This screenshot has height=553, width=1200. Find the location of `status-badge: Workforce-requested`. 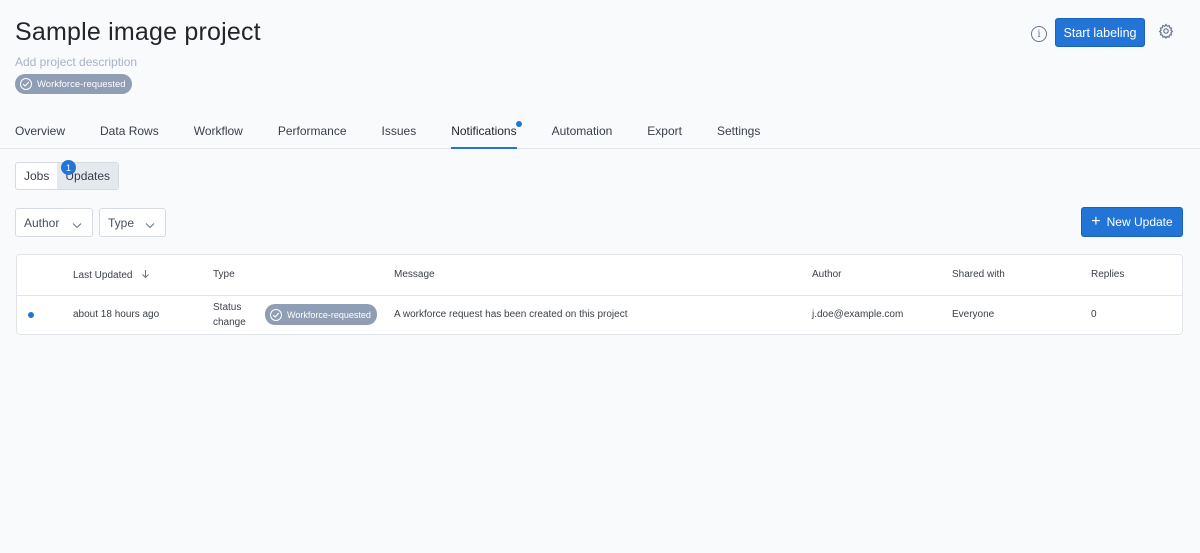

status-badge: Workforce-requested is located at coordinates (73, 84).